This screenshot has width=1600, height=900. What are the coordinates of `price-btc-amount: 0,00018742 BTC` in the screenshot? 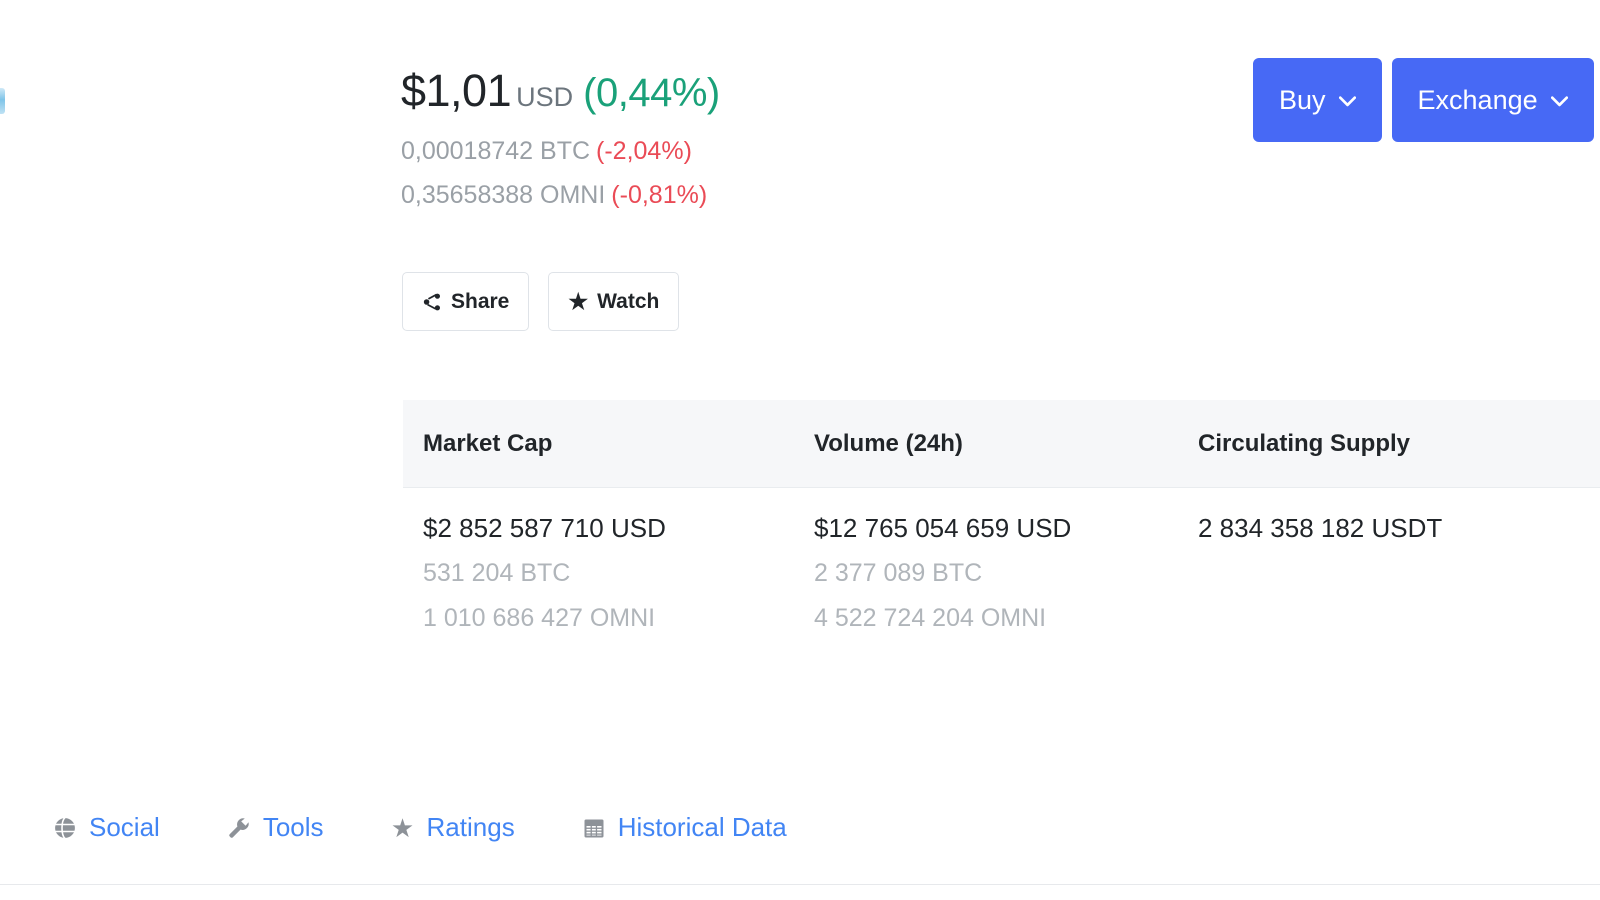 It's located at (496, 151).